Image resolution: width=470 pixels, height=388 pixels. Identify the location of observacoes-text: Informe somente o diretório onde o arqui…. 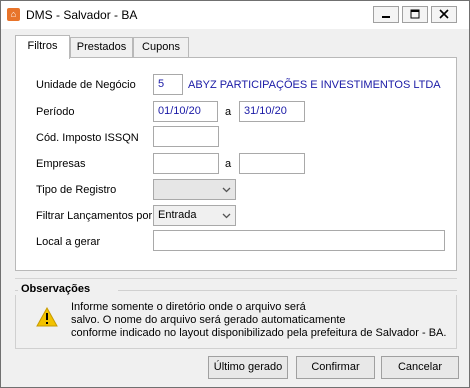
(258, 320).